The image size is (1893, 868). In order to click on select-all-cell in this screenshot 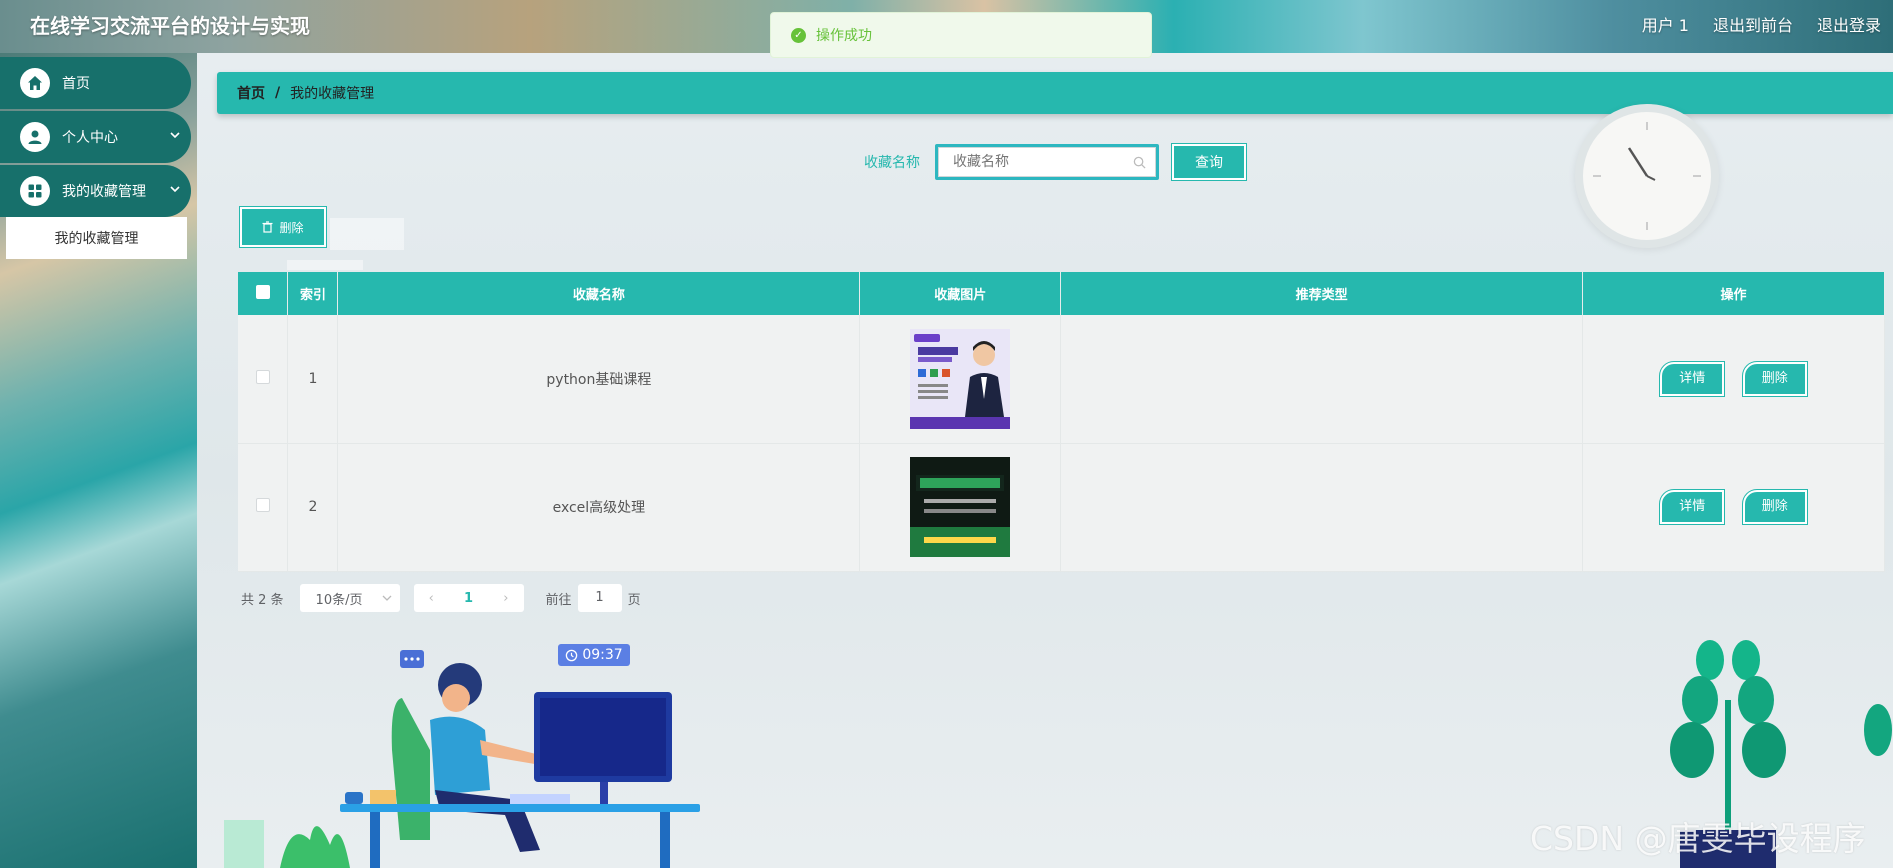, I will do `click(263, 293)`.